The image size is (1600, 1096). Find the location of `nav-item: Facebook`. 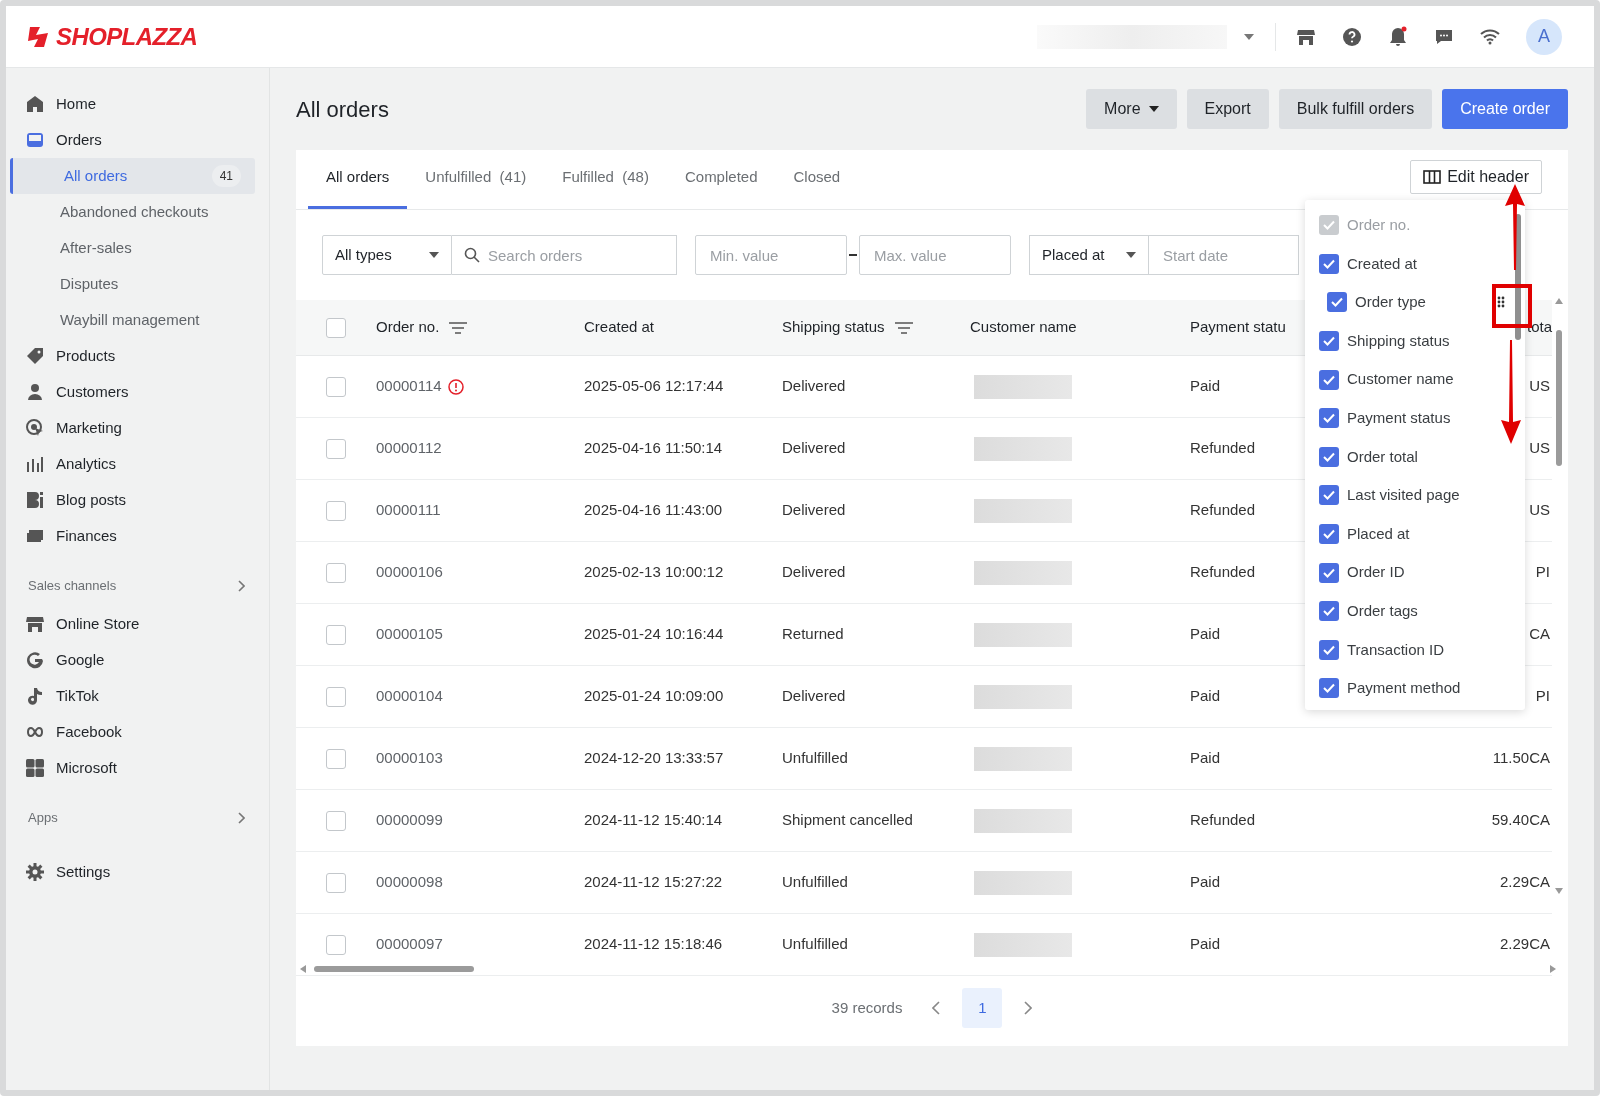

nav-item: Facebook is located at coordinates (137, 732).